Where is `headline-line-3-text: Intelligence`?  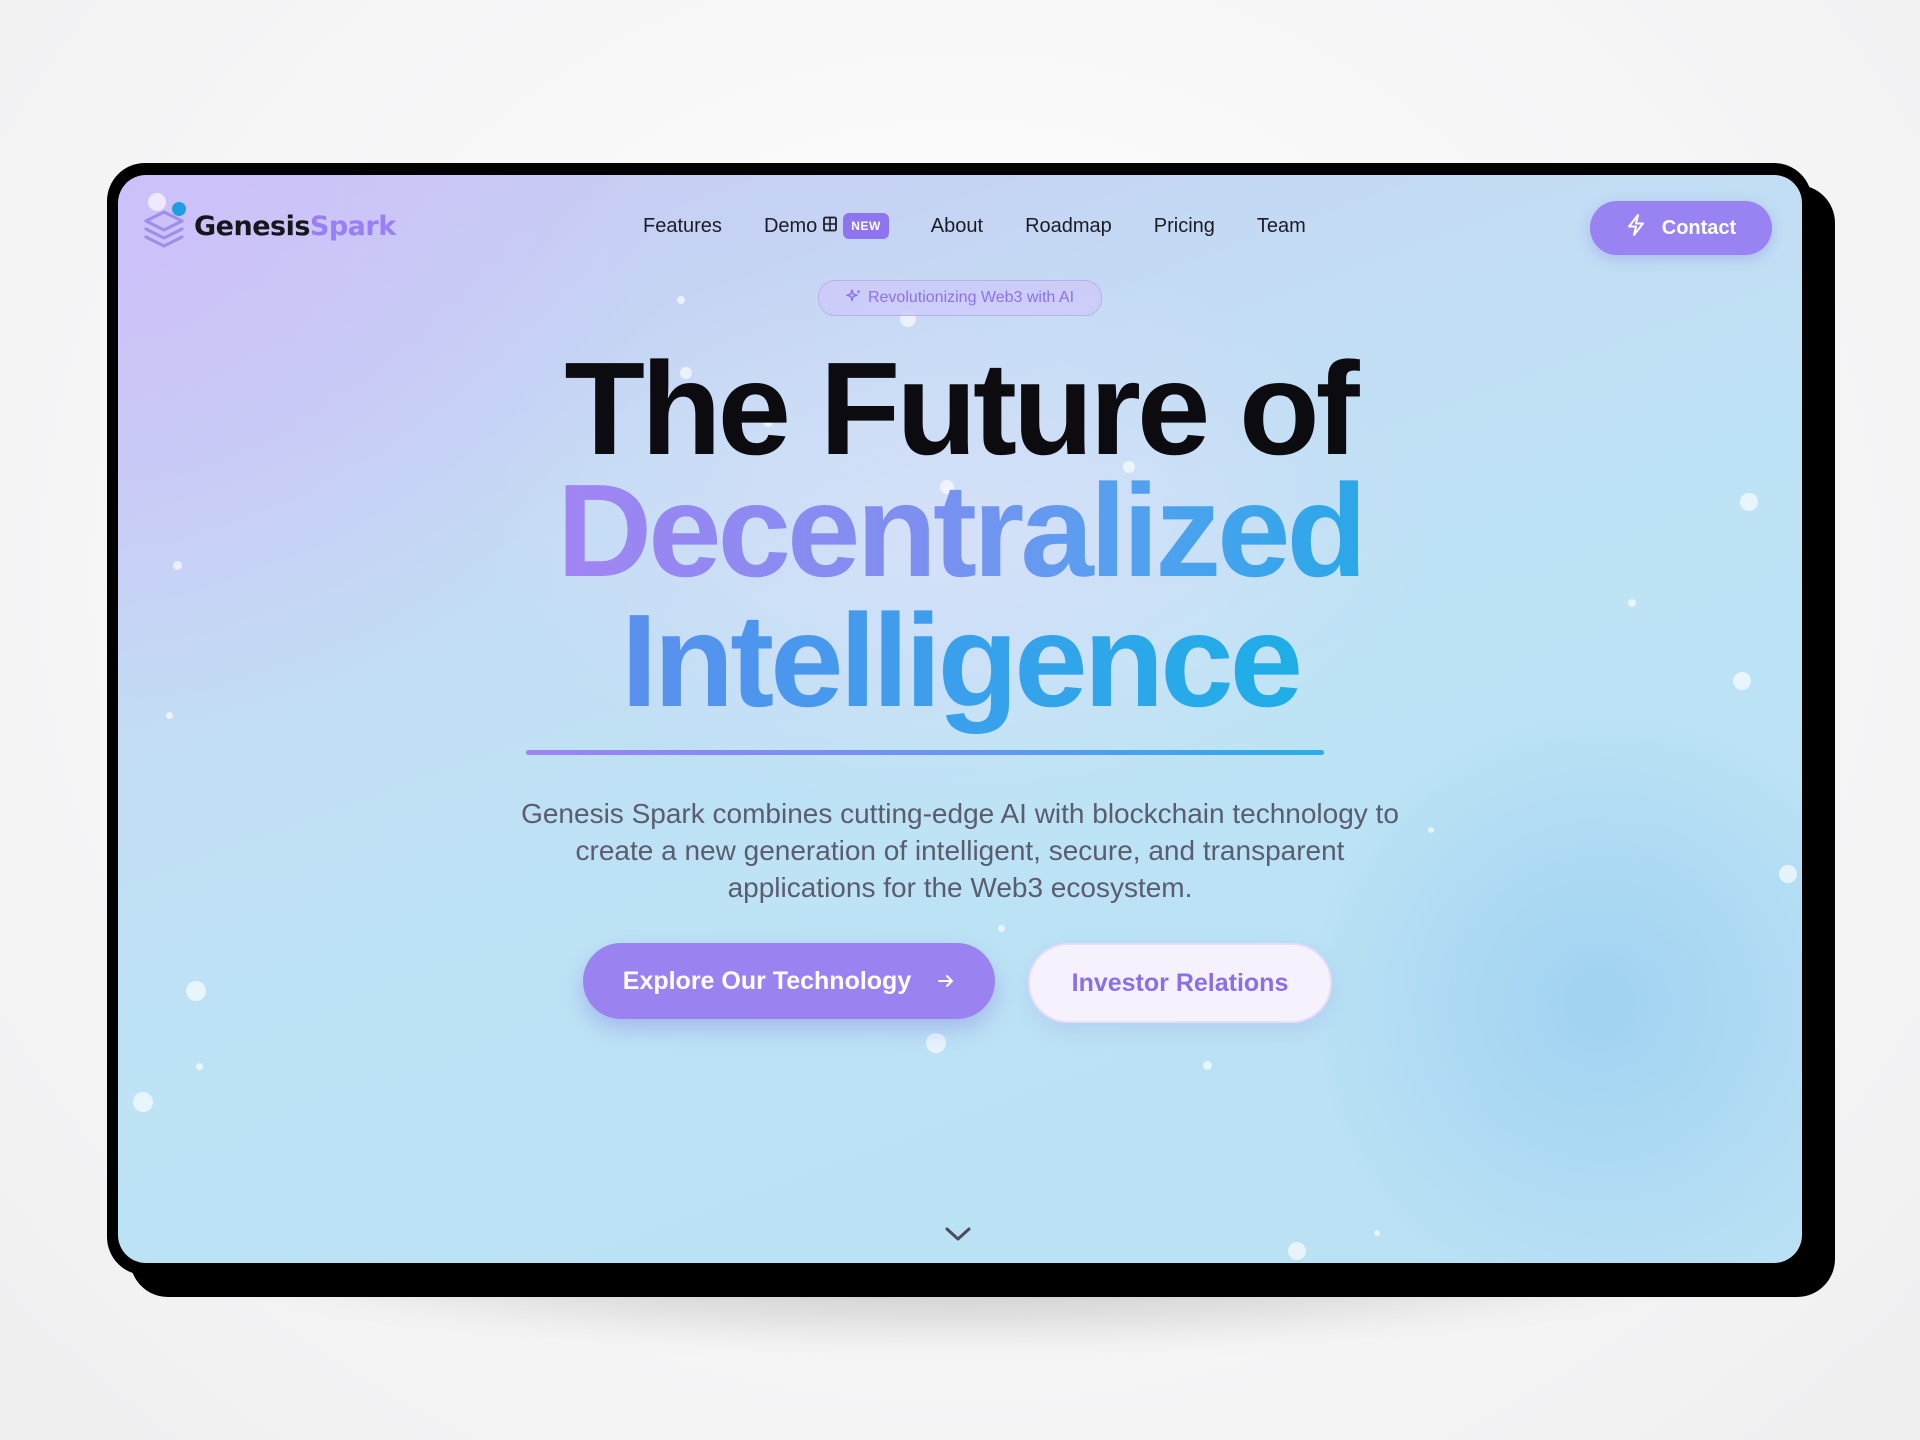
headline-line-3-text: Intelligence is located at coordinates (961, 660).